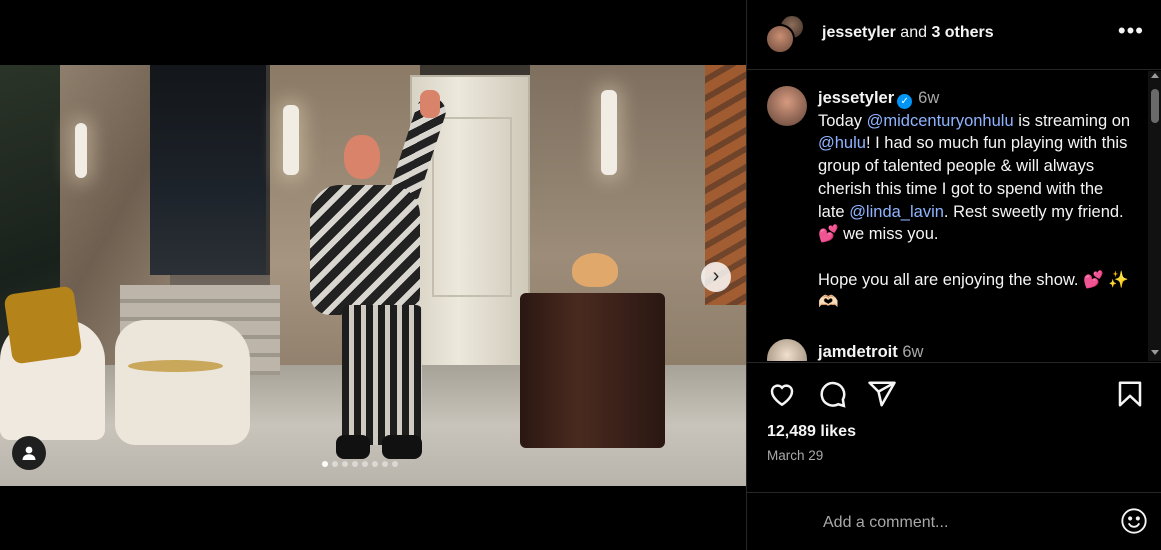  What do you see at coordinates (859, 32) in the screenshot?
I see `author-username: jessetyler` at bounding box center [859, 32].